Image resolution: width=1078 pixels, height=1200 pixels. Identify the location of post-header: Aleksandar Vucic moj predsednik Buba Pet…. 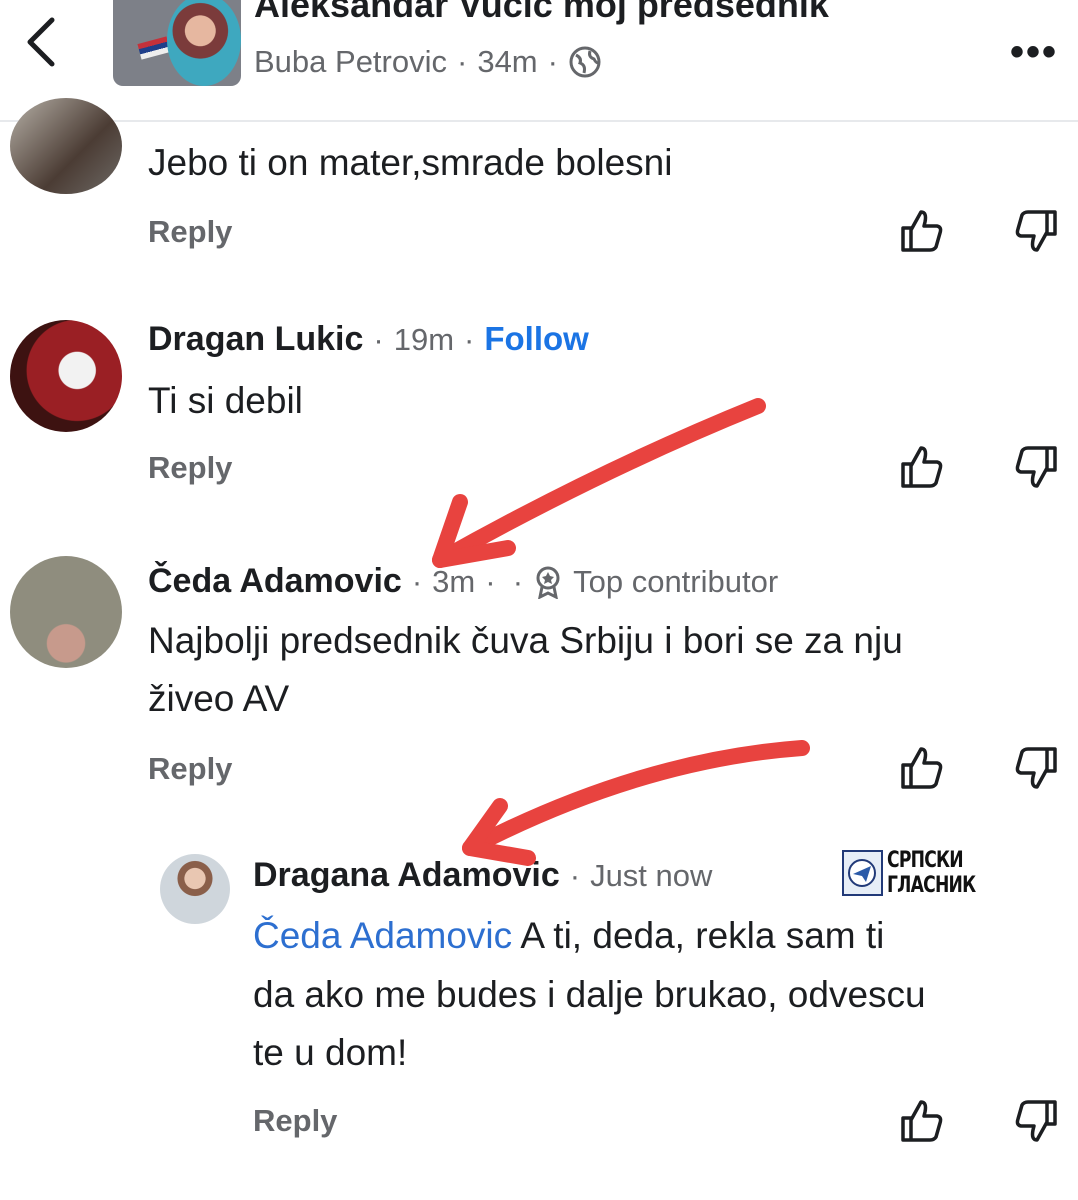
(539, 61).